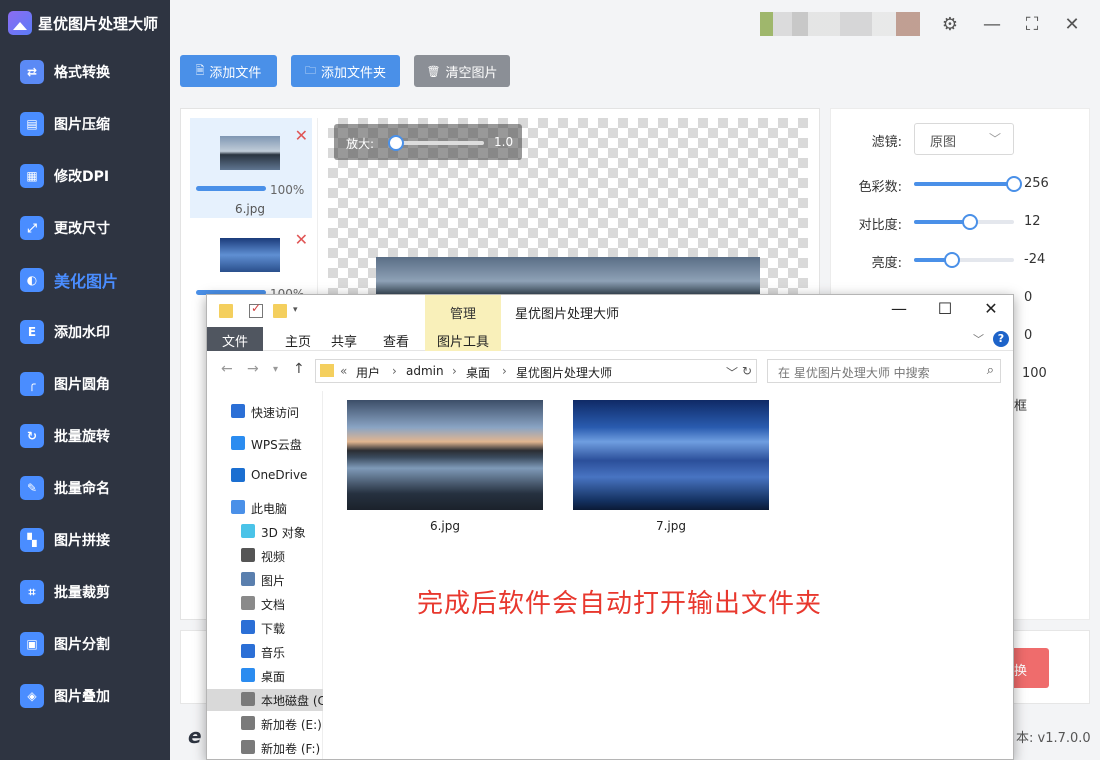 The image size is (1100, 760). What do you see at coordinates (32, 436) in the screenshot?
I see `rotate-icon: ↻` at bounding box center [32, 436].